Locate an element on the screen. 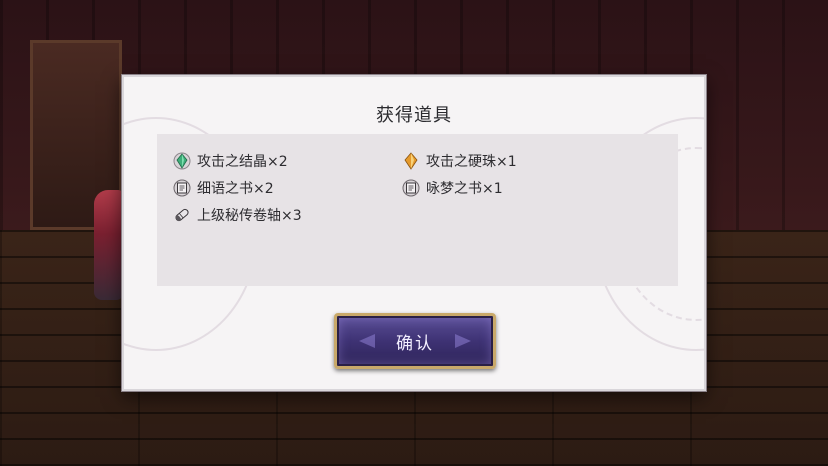  reward-item: 攻击之结晶×2 is located at coordinates (230, 161).